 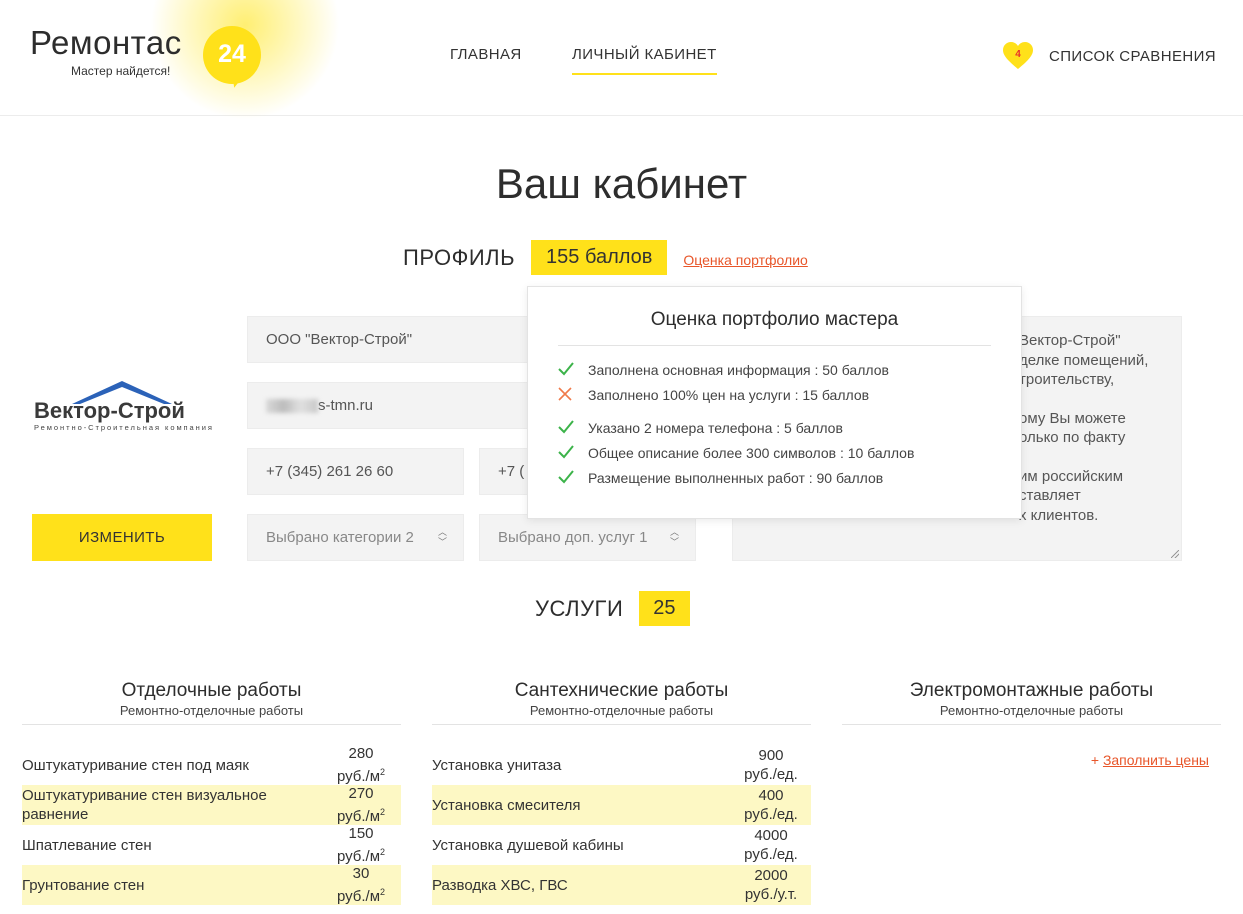 What do you see at coordinates (1072, 437) in the screenshot?
I see `desc-line: олько по факту` at bounding box center [1072, 437].